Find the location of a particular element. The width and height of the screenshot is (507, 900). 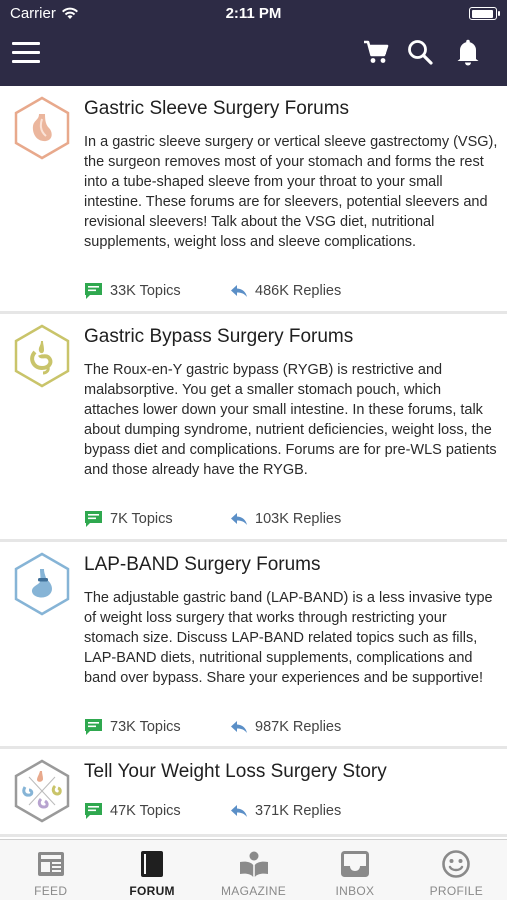

forum-stats: 47K Topics 371K Replies is located at coordinates (212, 811).